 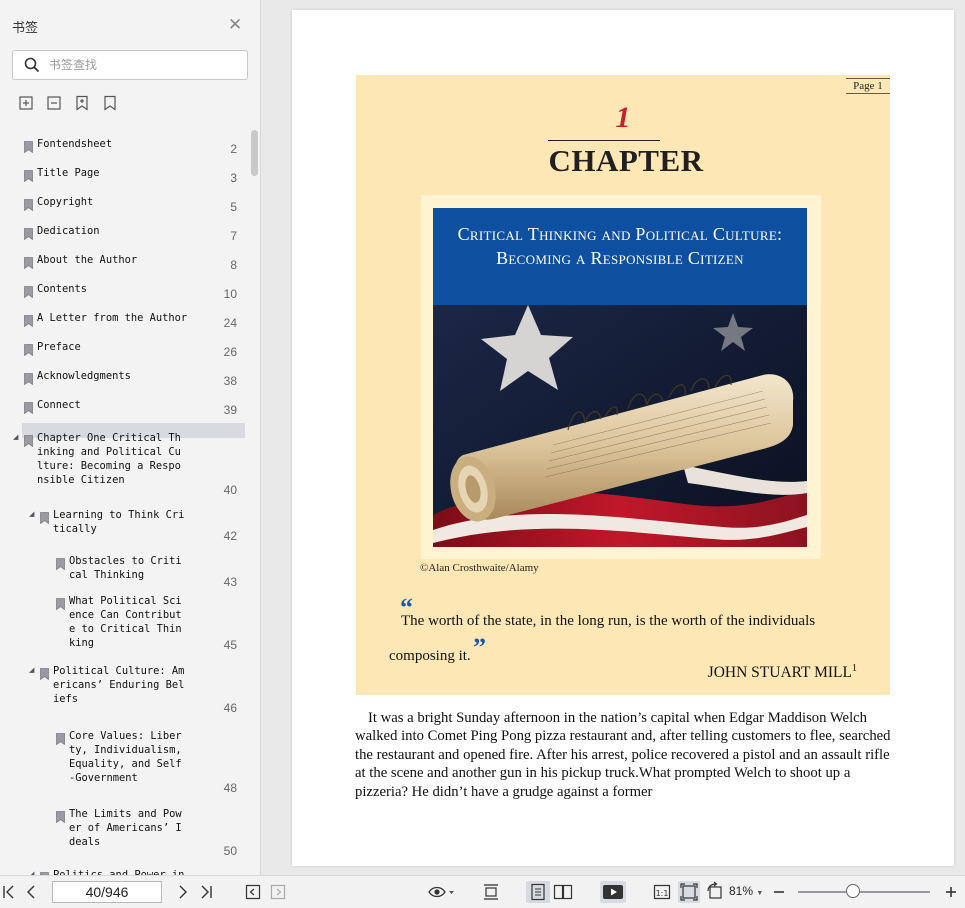 I want to click on bookmark-label: Contents, so click(x=62, y=289).